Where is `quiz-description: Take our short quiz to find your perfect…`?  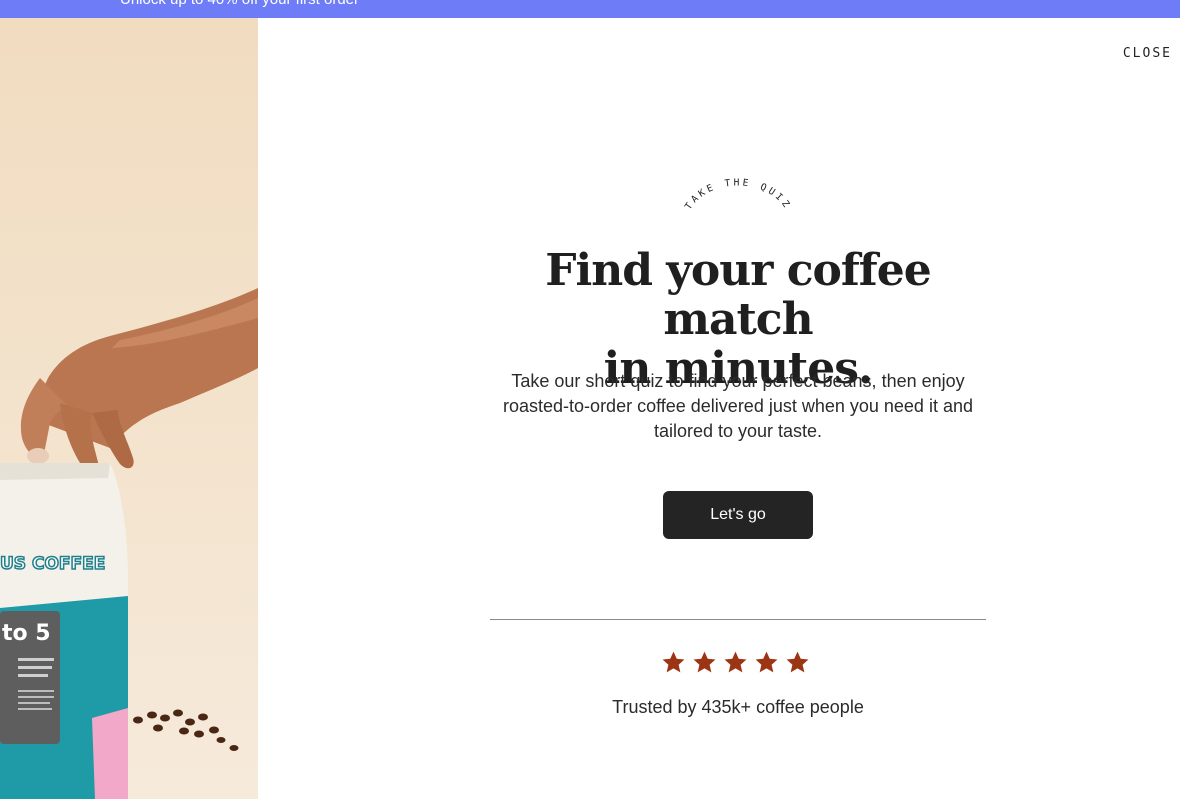
quiz-description: Take our short quiz to find your perfect… is located at coordinates (738, 406).